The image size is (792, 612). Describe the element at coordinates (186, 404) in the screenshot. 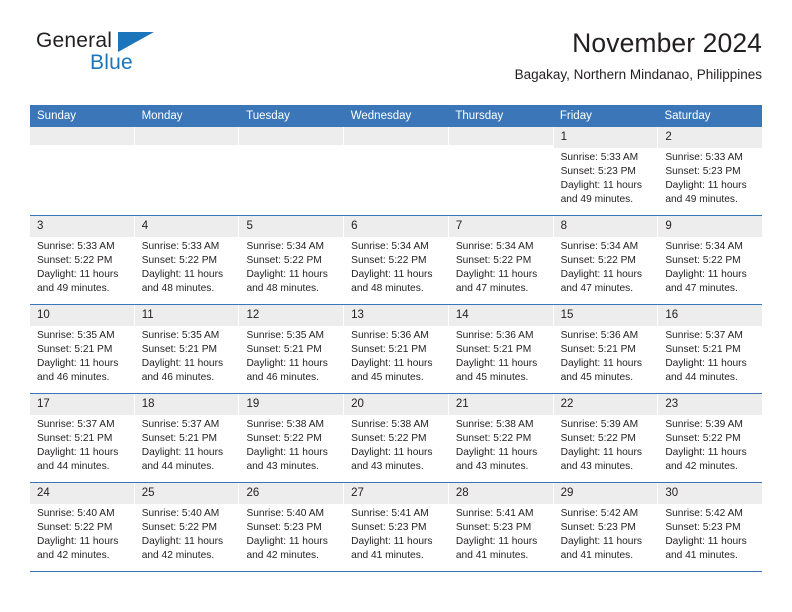

I see `day-number: 18` at that location.